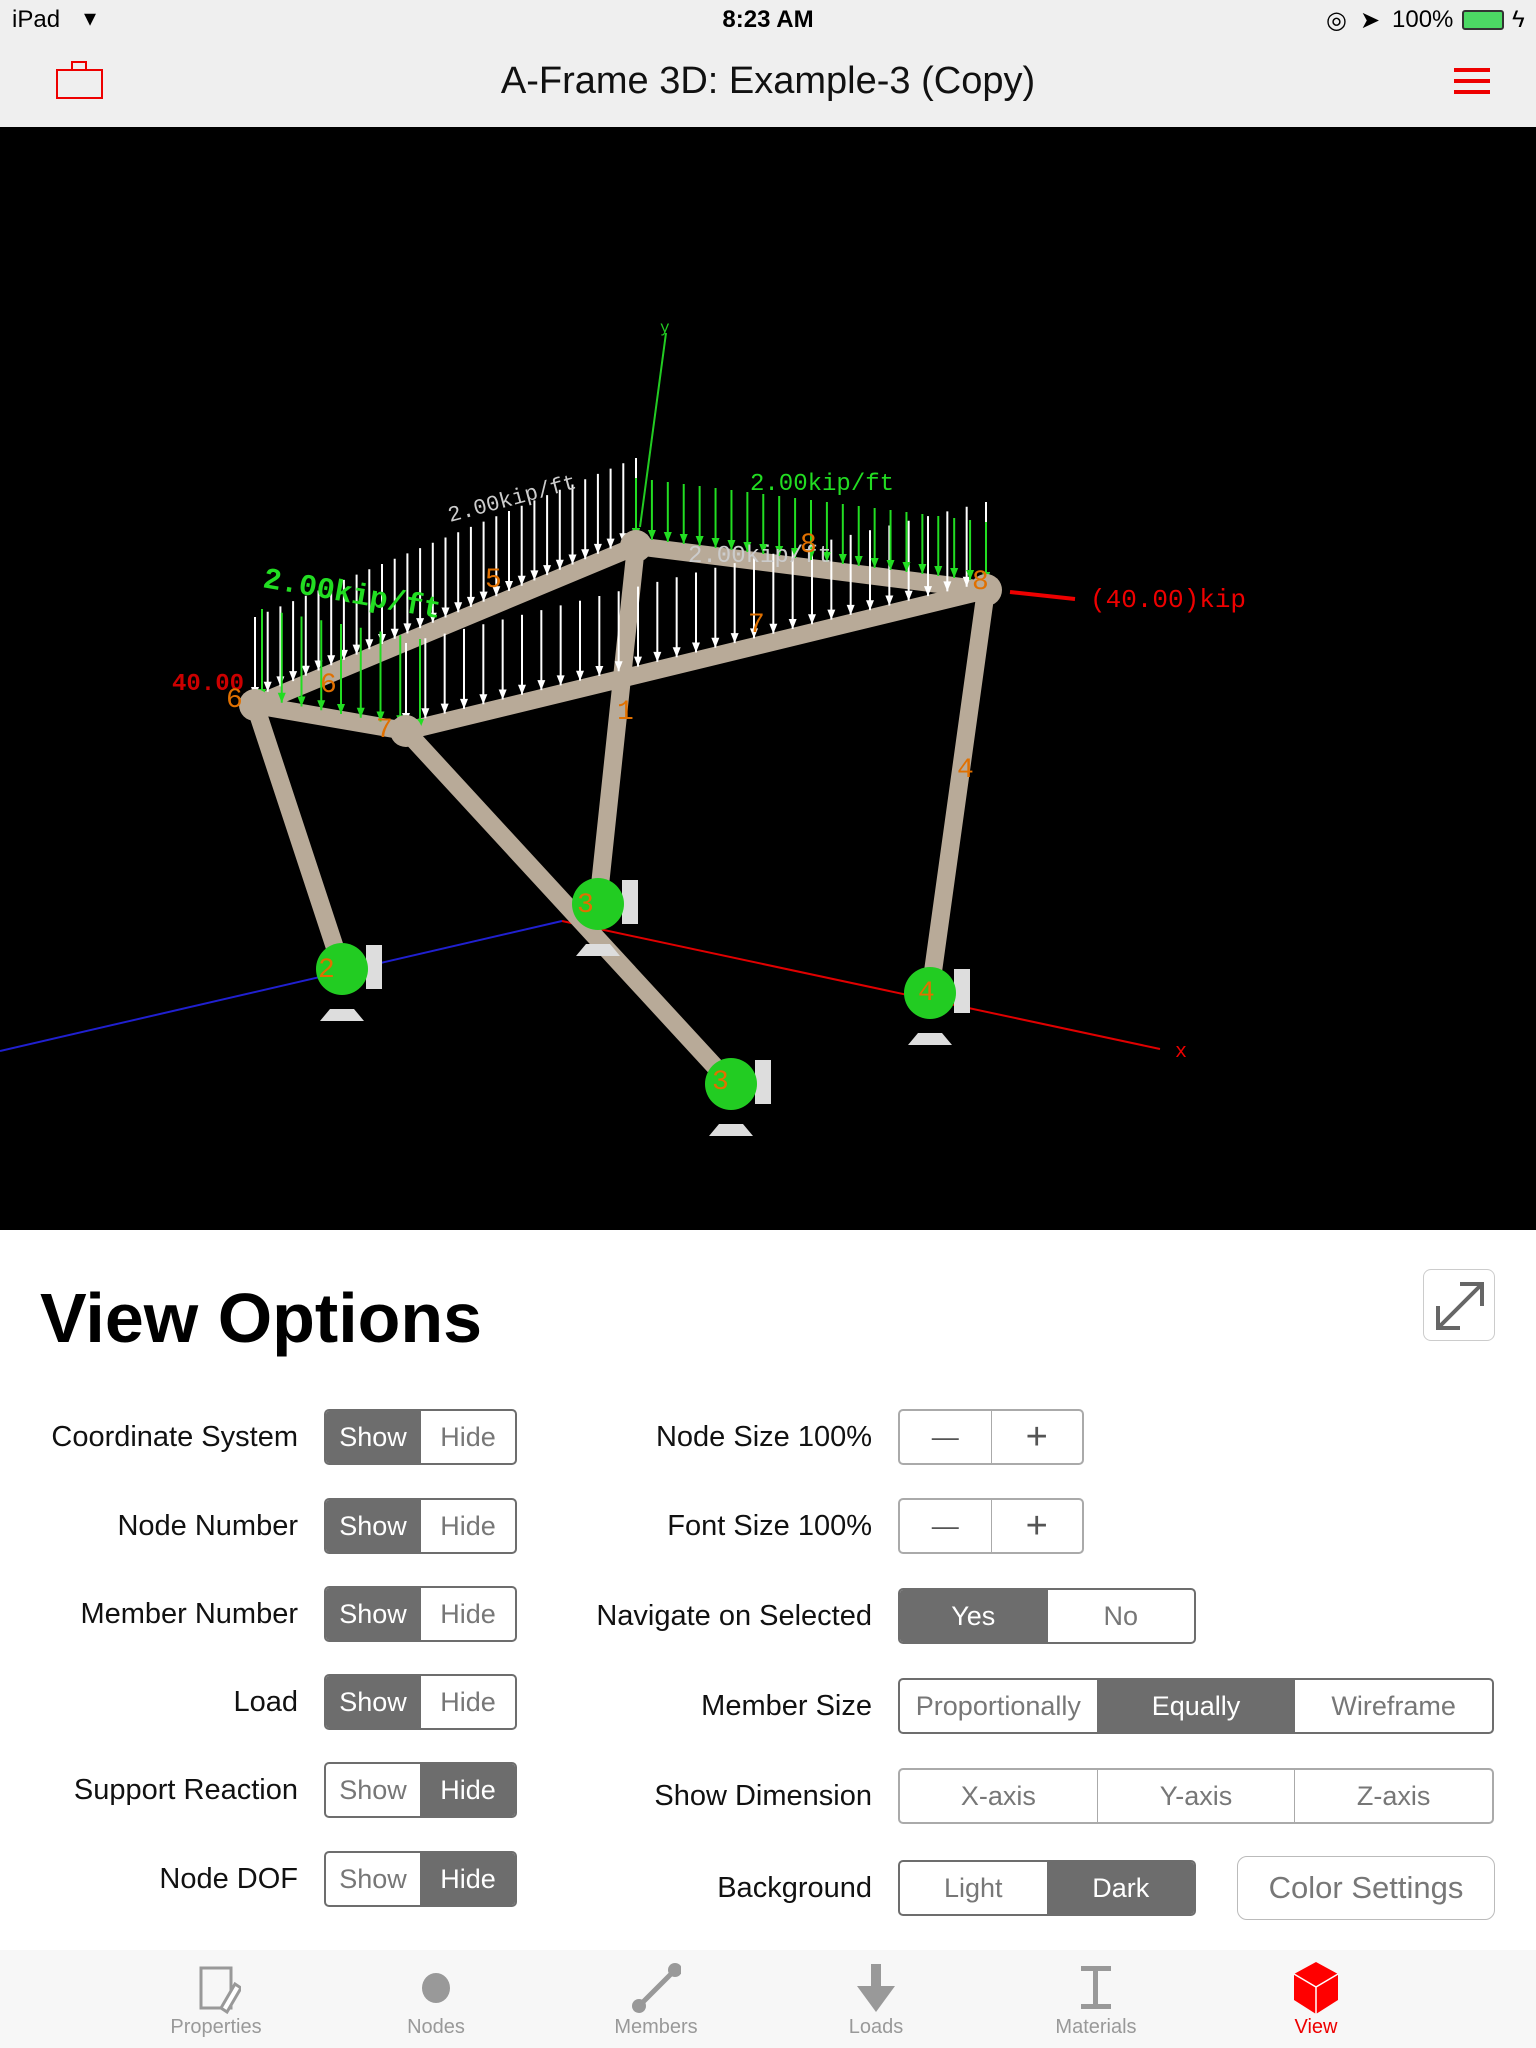 The height and width of the screenshot is (2048, 1536). Describe the element at coordinates (1181, 1052) in the screenshot. I see `x-axis-label: x` at that location.